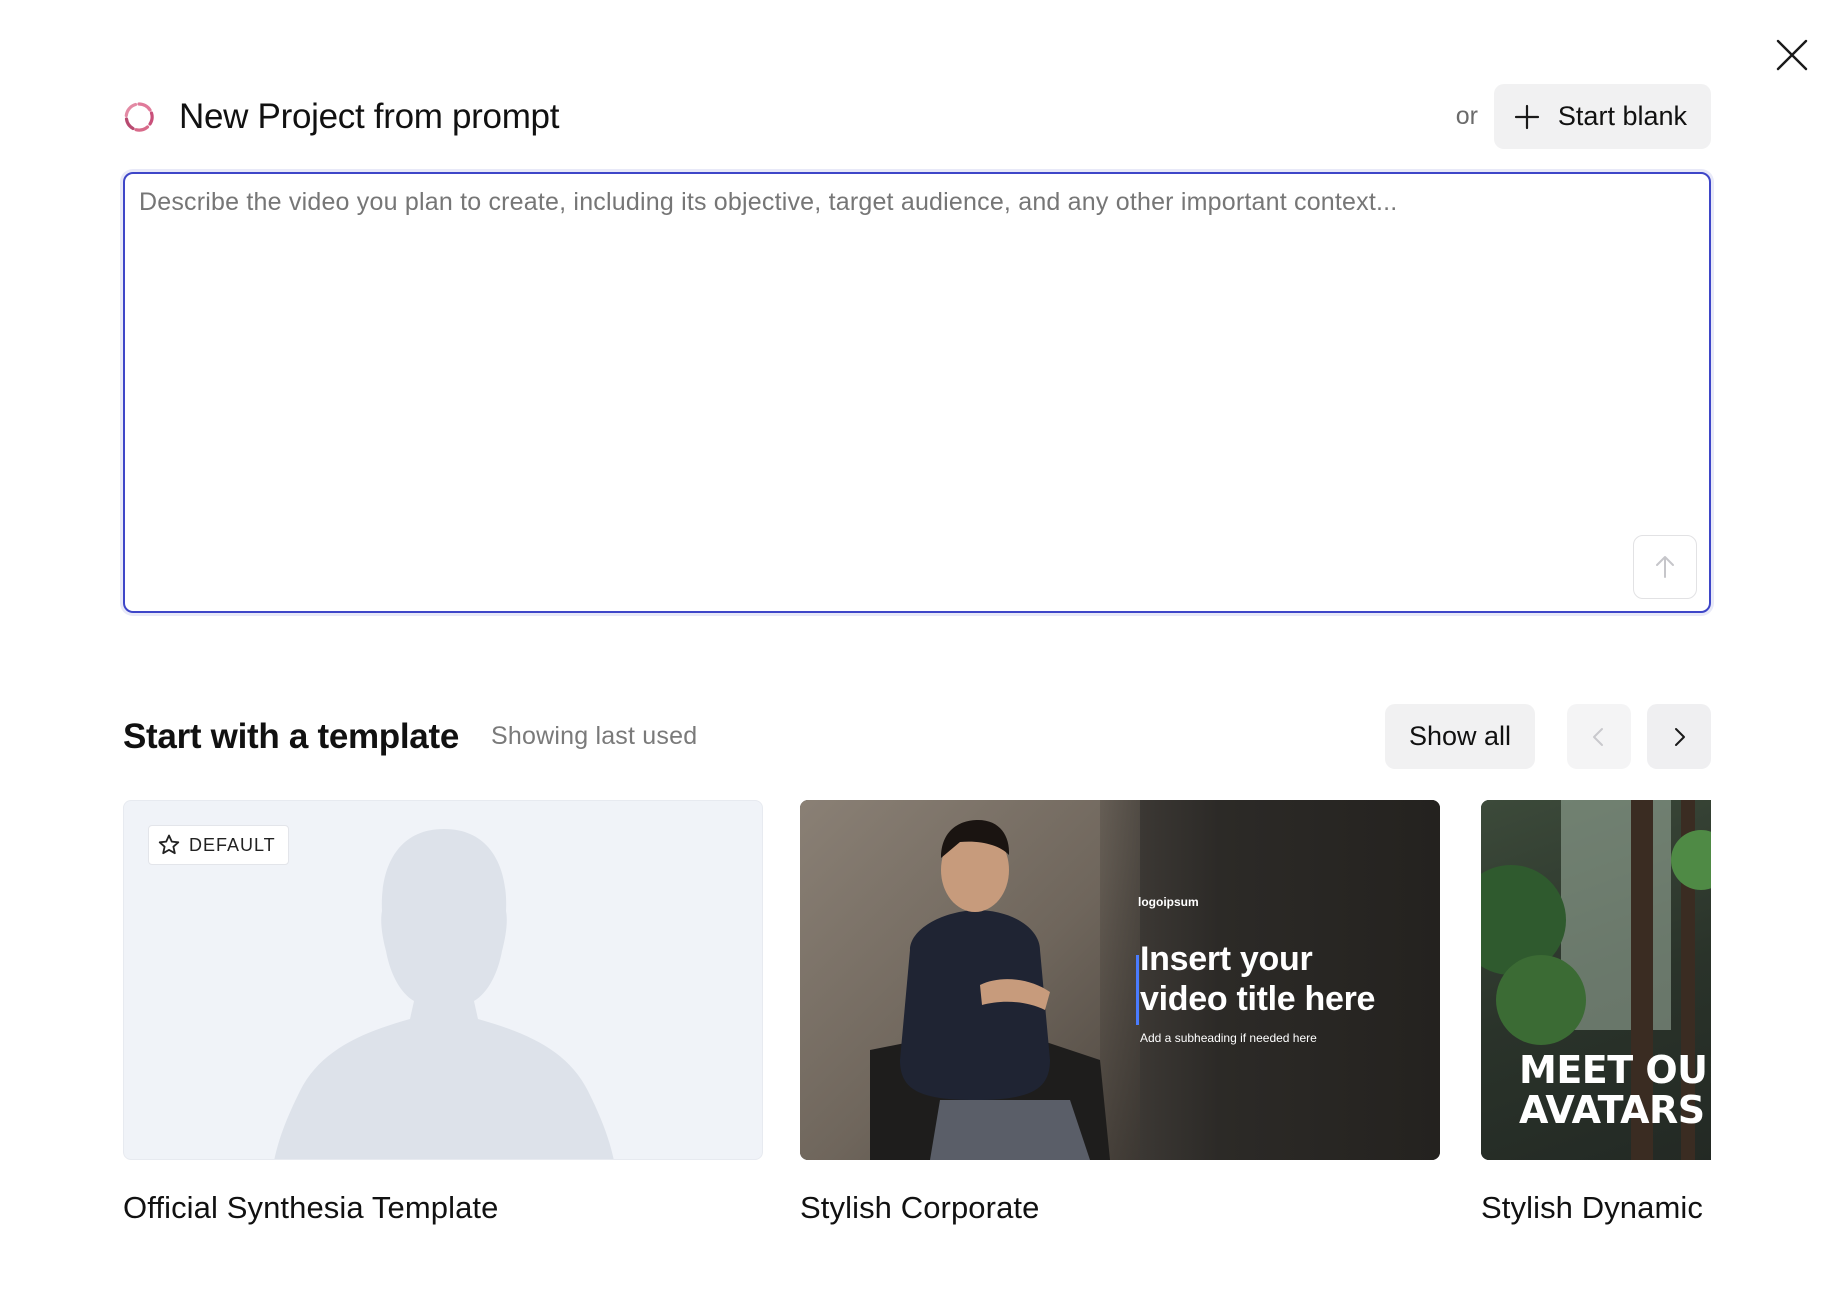  I want to click on header-actions: or Start blank, so click(1583, 116).